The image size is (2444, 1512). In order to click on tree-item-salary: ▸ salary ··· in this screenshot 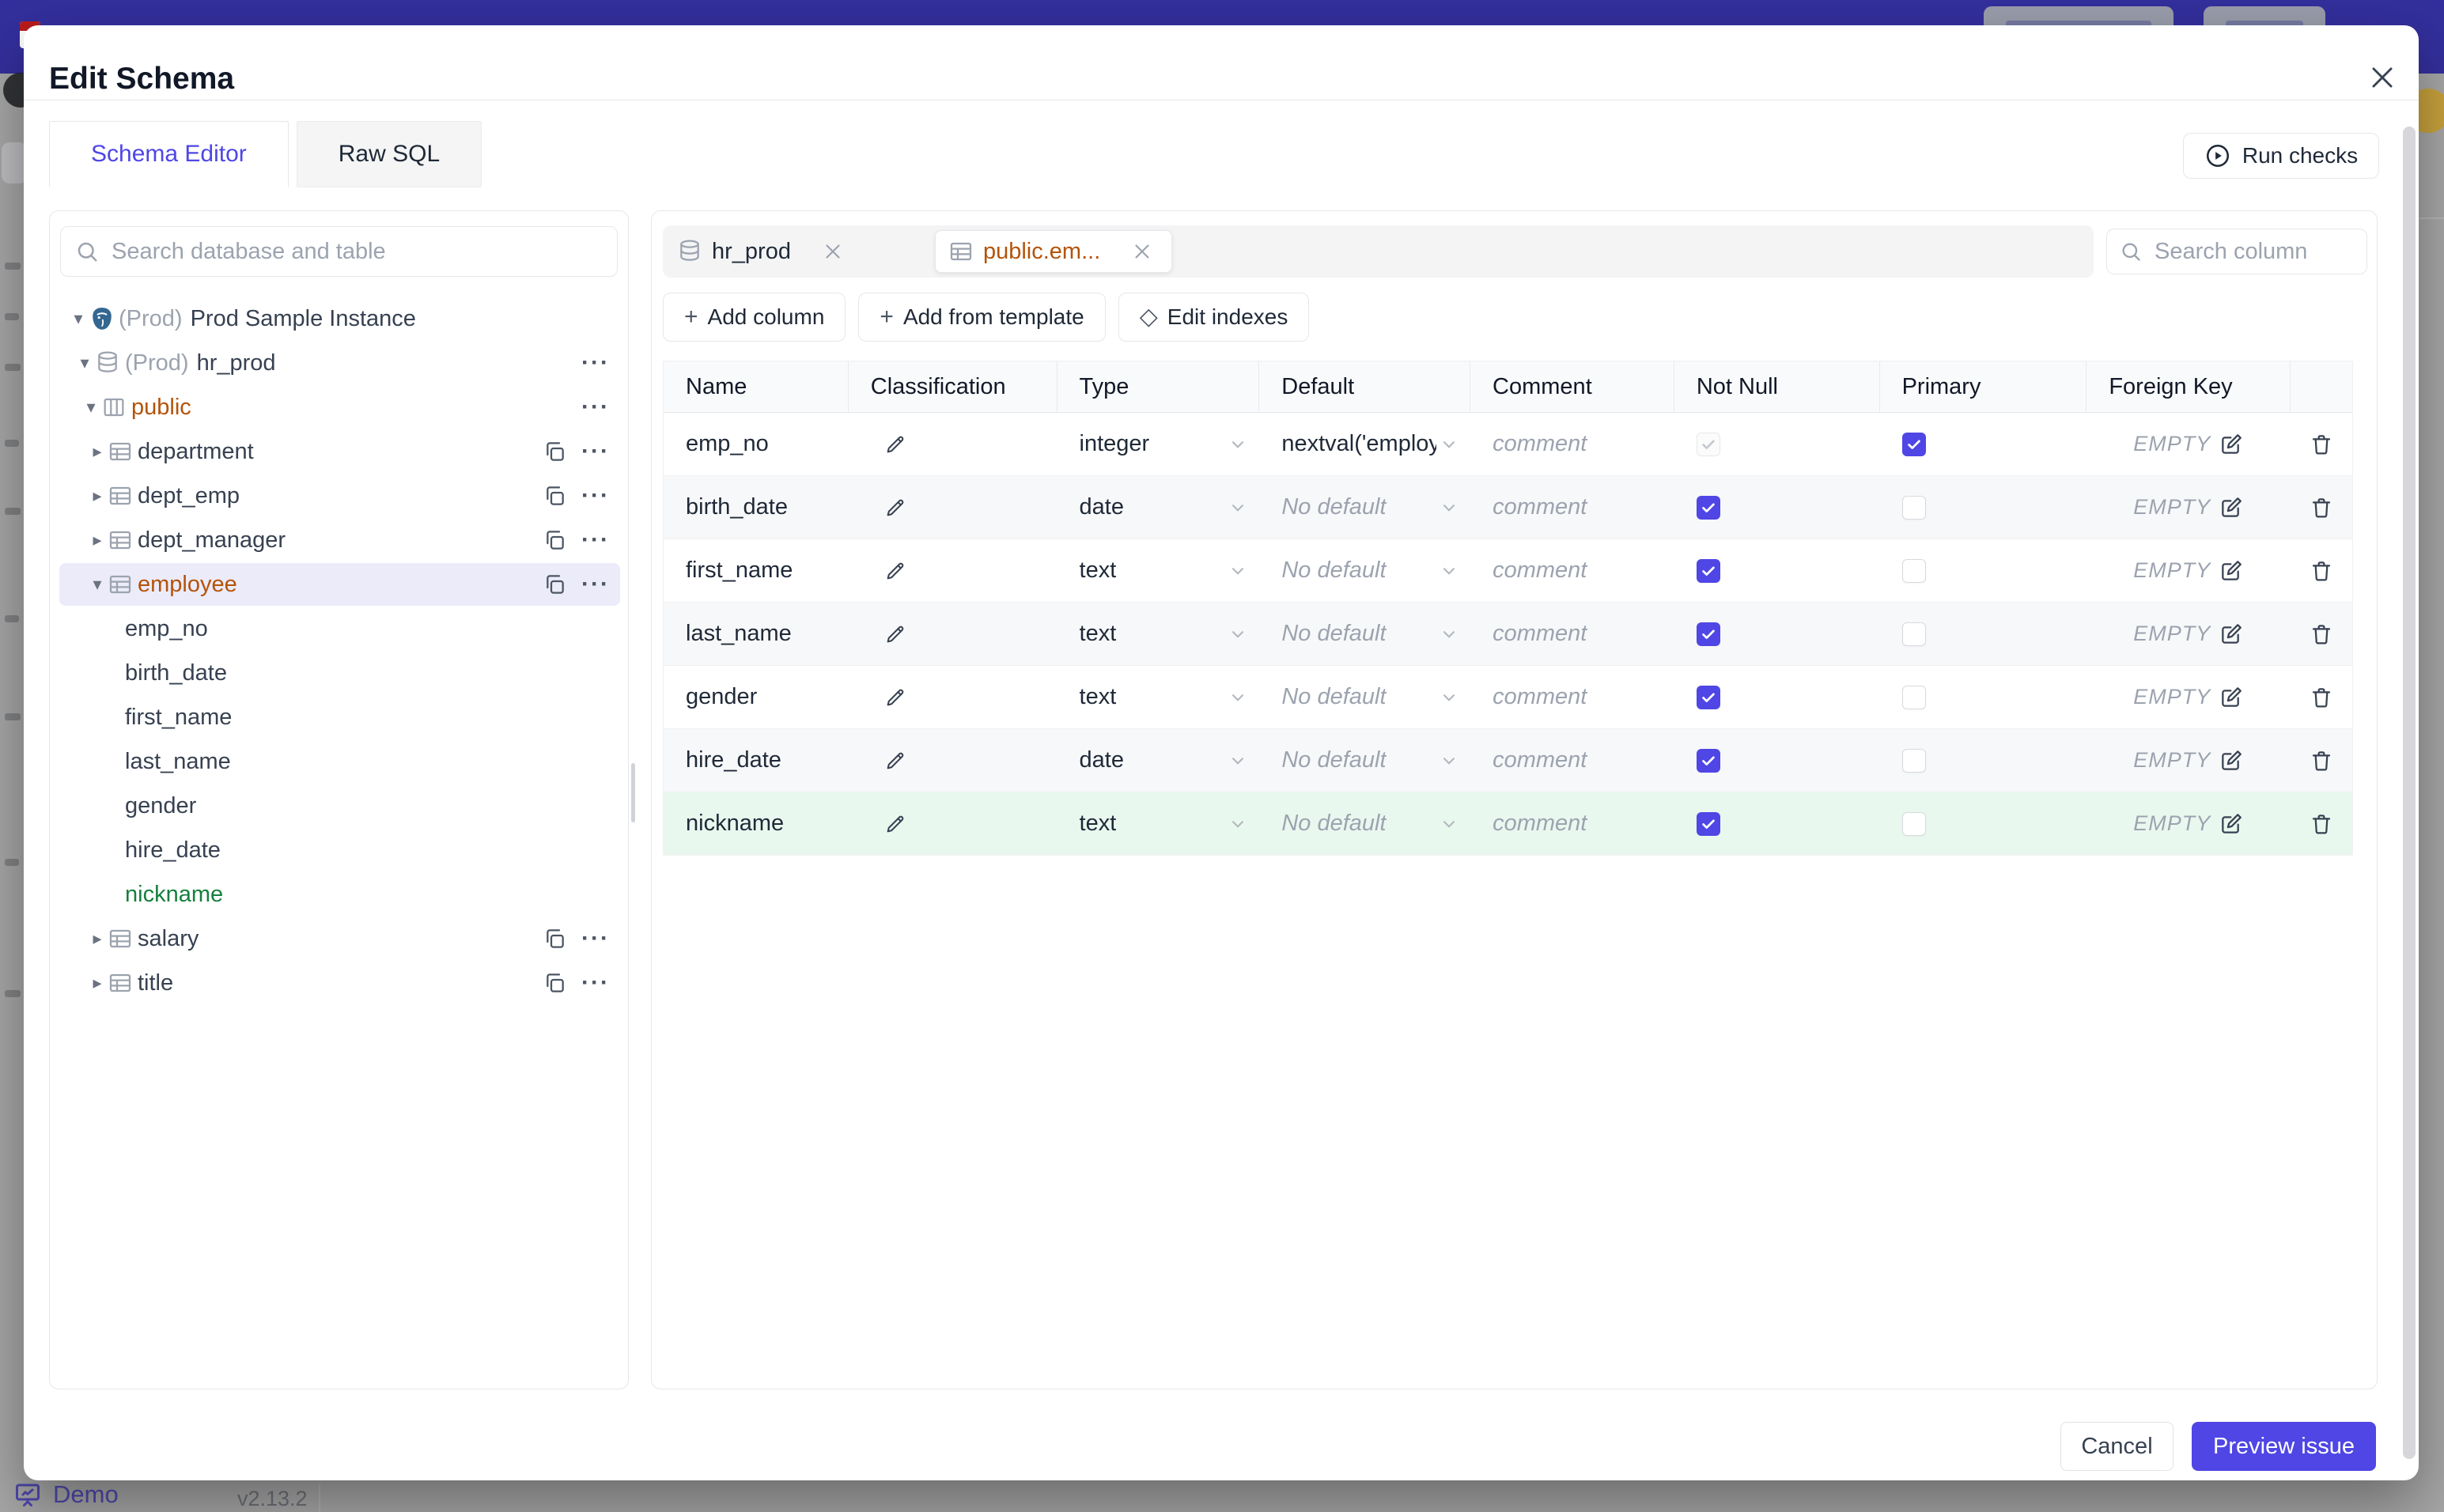, I will do `click(339, 939)`.